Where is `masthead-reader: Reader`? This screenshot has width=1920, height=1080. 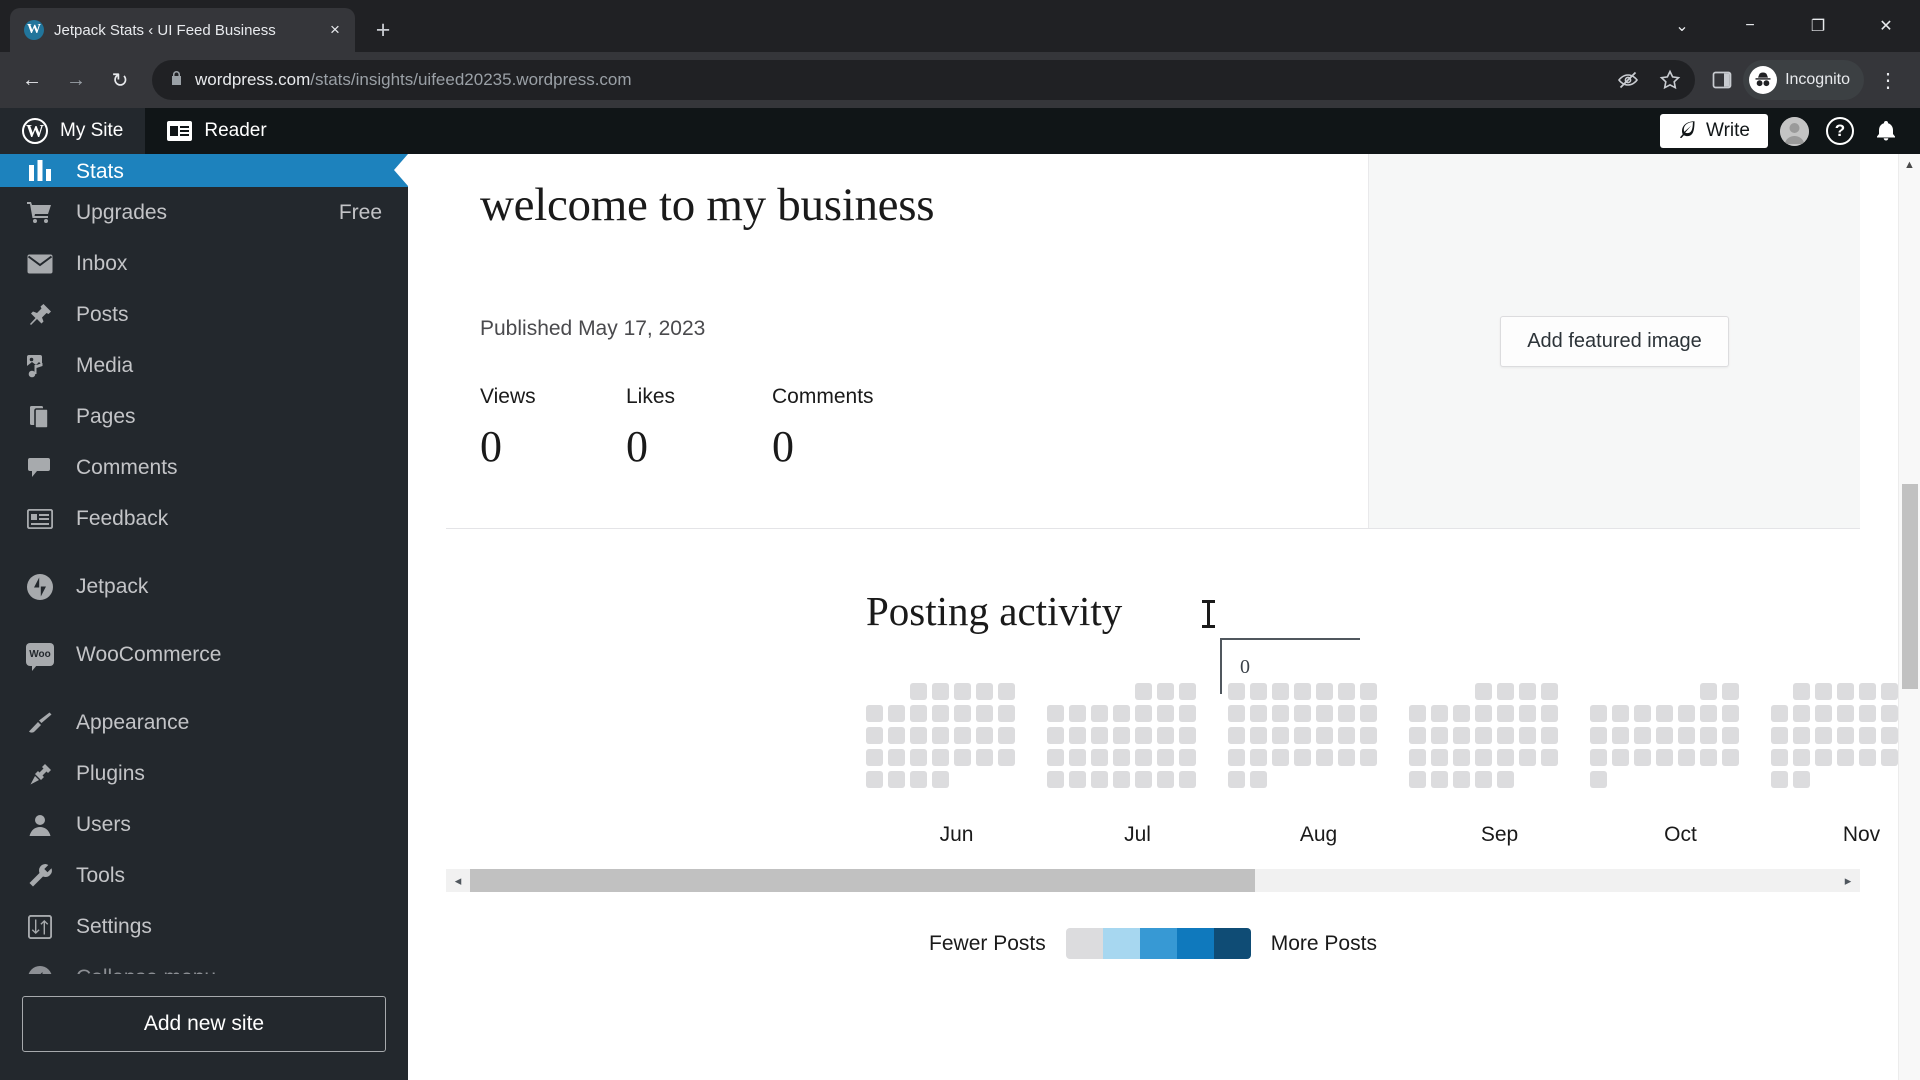
masthead-reader: Reader is located at coordinates (216, 131).